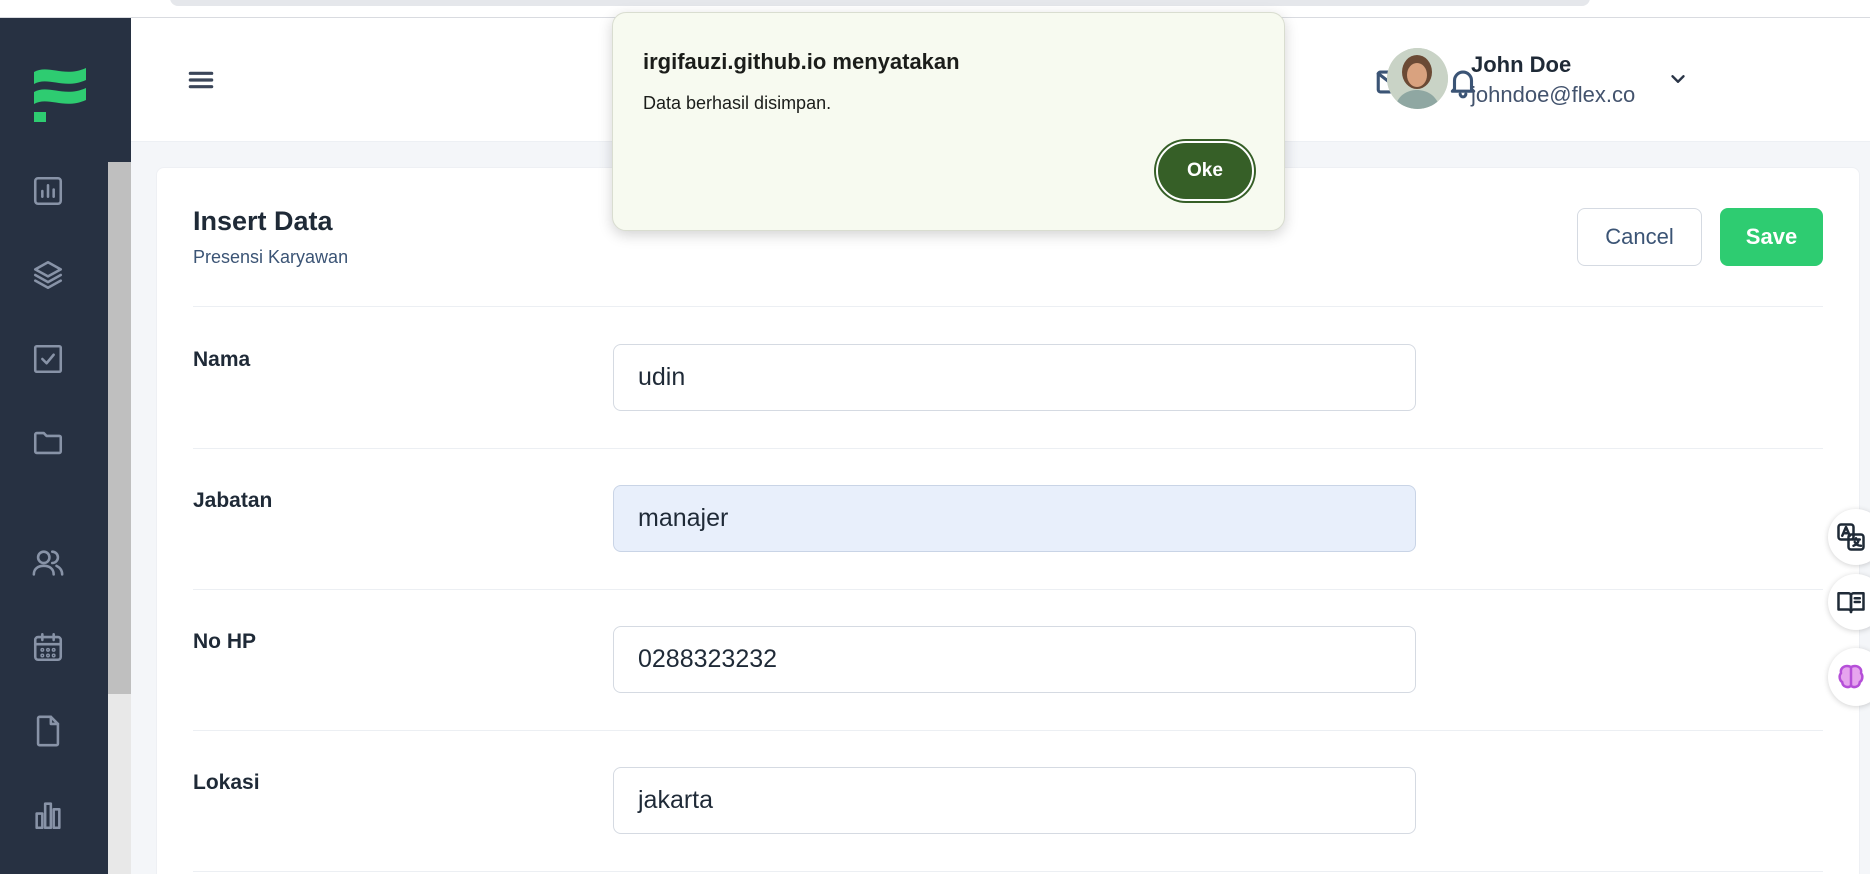  I want to click on hamburger-menu-button, so click(201, 80).